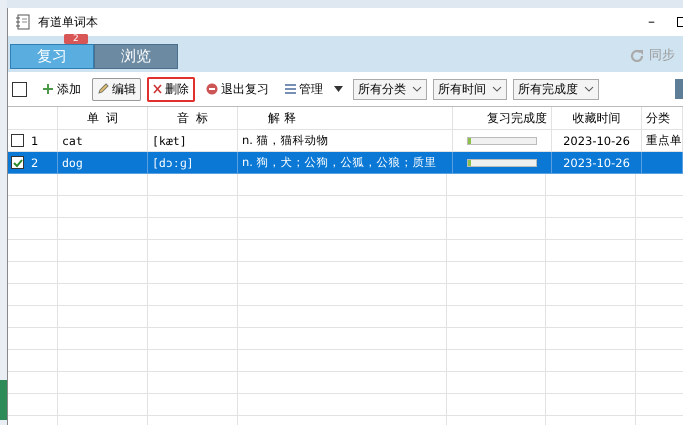 The image size is (683, 425). What do you see at coordinates (136, 56) in the screenshot?
I see `tab: 浏览` at bounding box center [136, 56].